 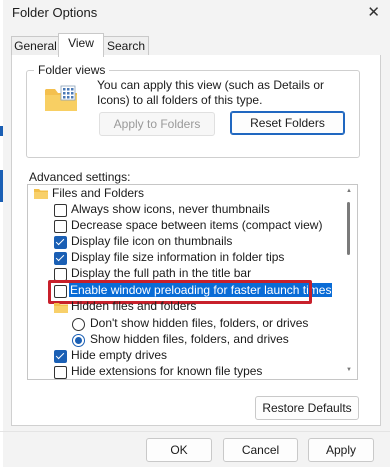 I want to click on option-always-show-icons: Always show icons, never thumbnails, so click(x=170, y=209).